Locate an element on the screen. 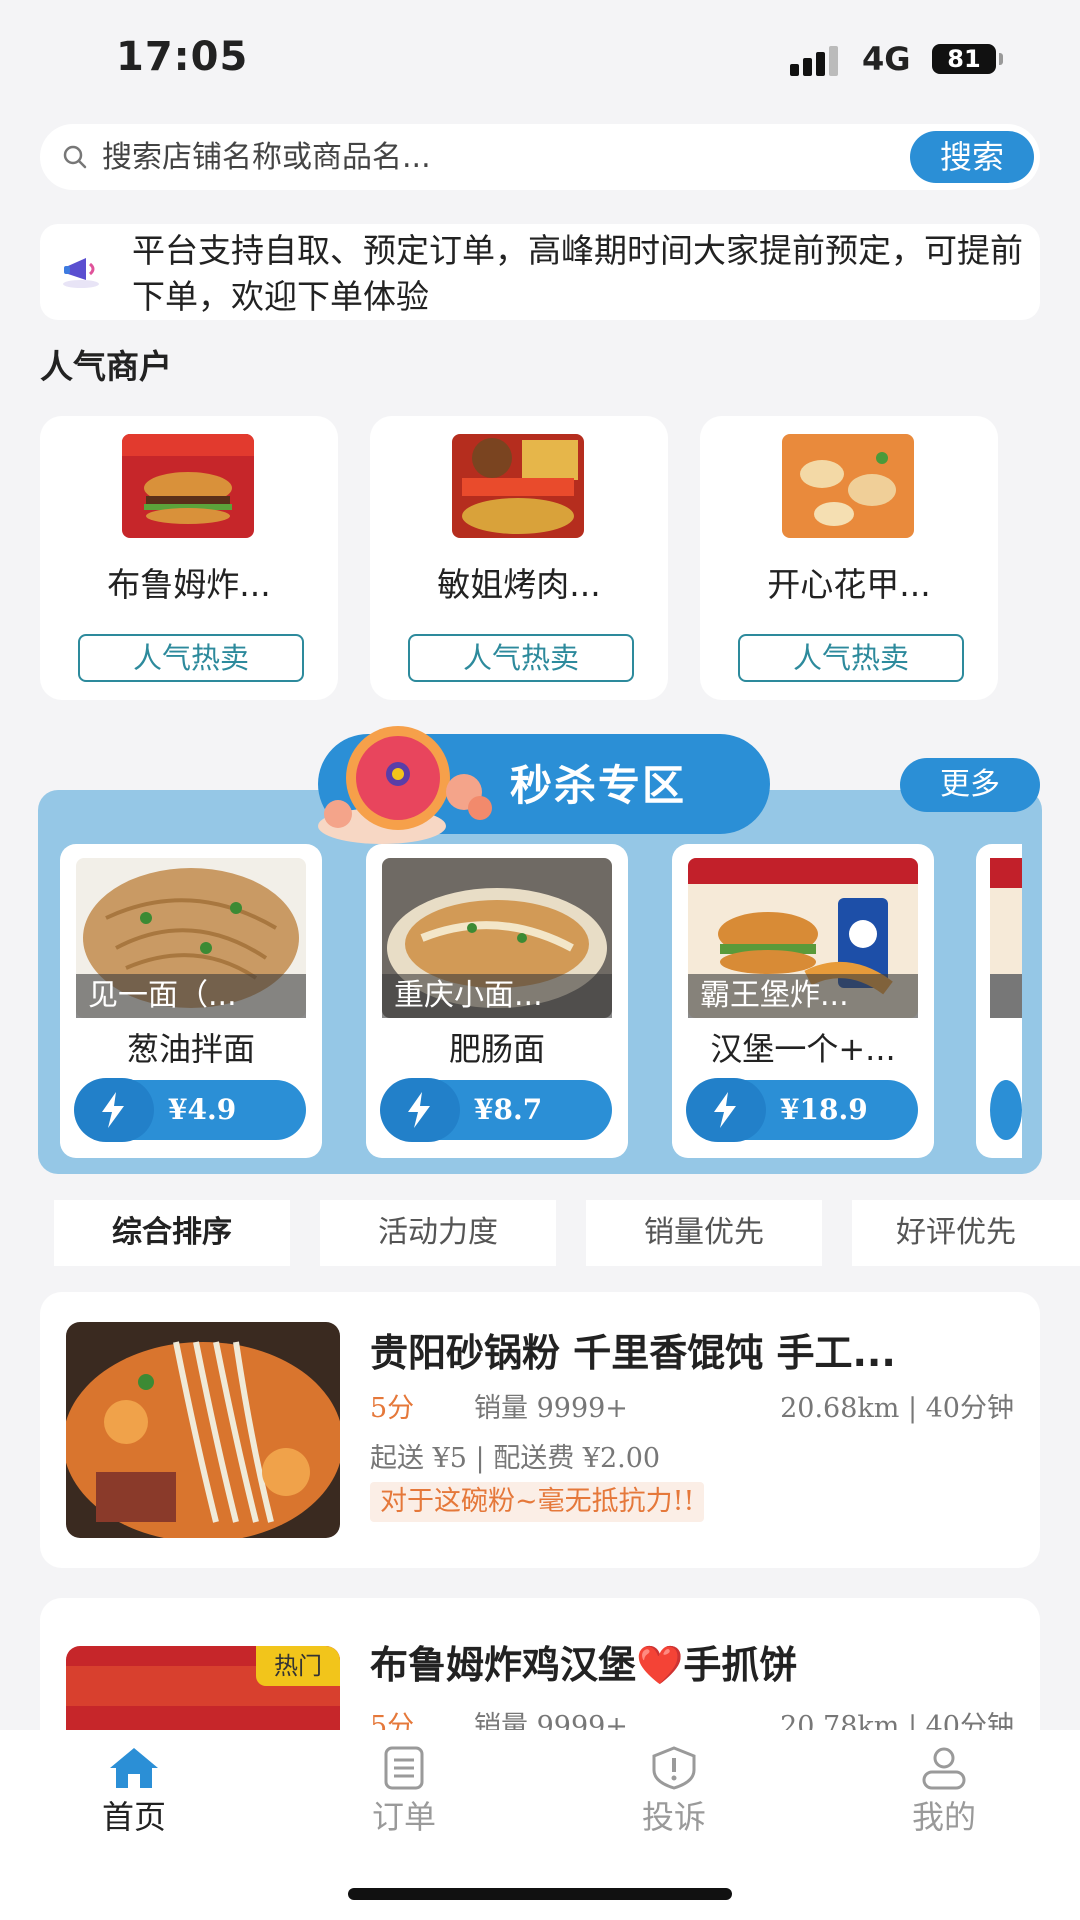 This screenshot has height=1920, width=1080. flash-sale-title: 秒杀专区 is located at coordinates (598, 785).